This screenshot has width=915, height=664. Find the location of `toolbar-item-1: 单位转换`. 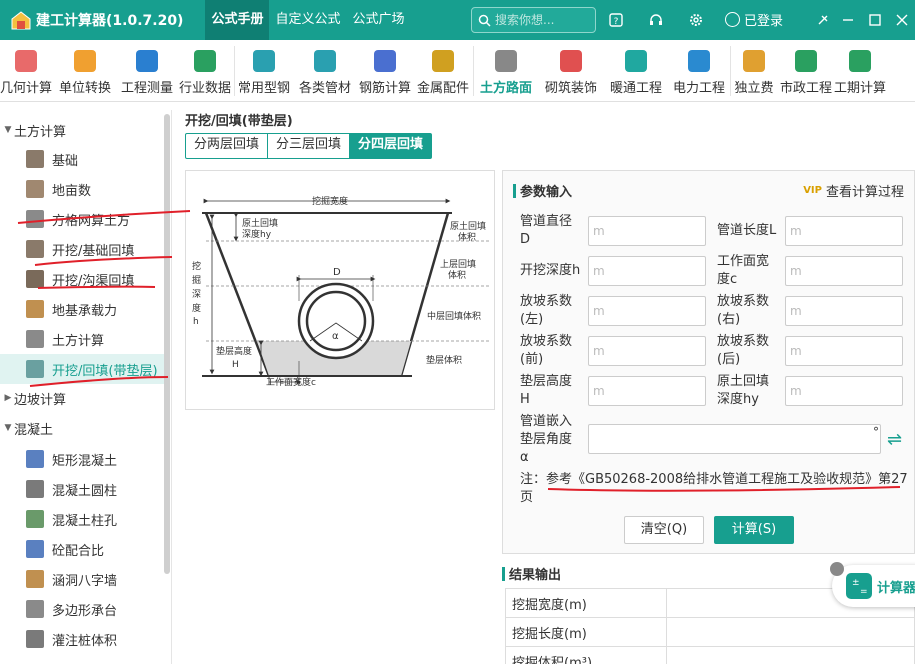

toolbar-item-1: 单位转换 is located at coordinates (85, 71).